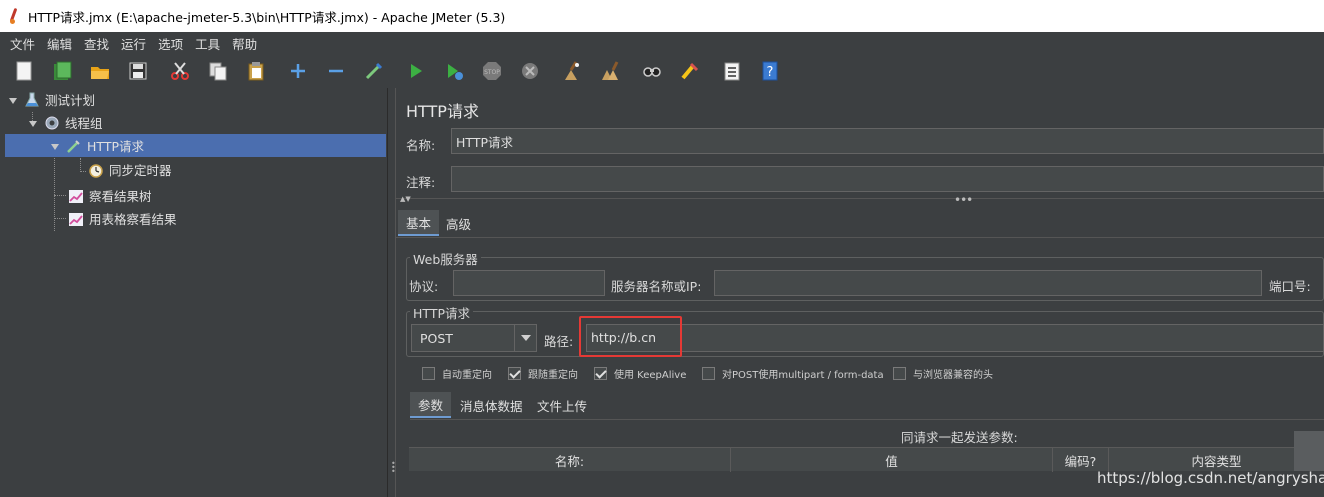 The width and height of the screenshot is (1324, 497). What do you see at coordinates (553, 375) in the screenshot?
I see `option-label: 跟随重定向` at bounding box center [553, 375].